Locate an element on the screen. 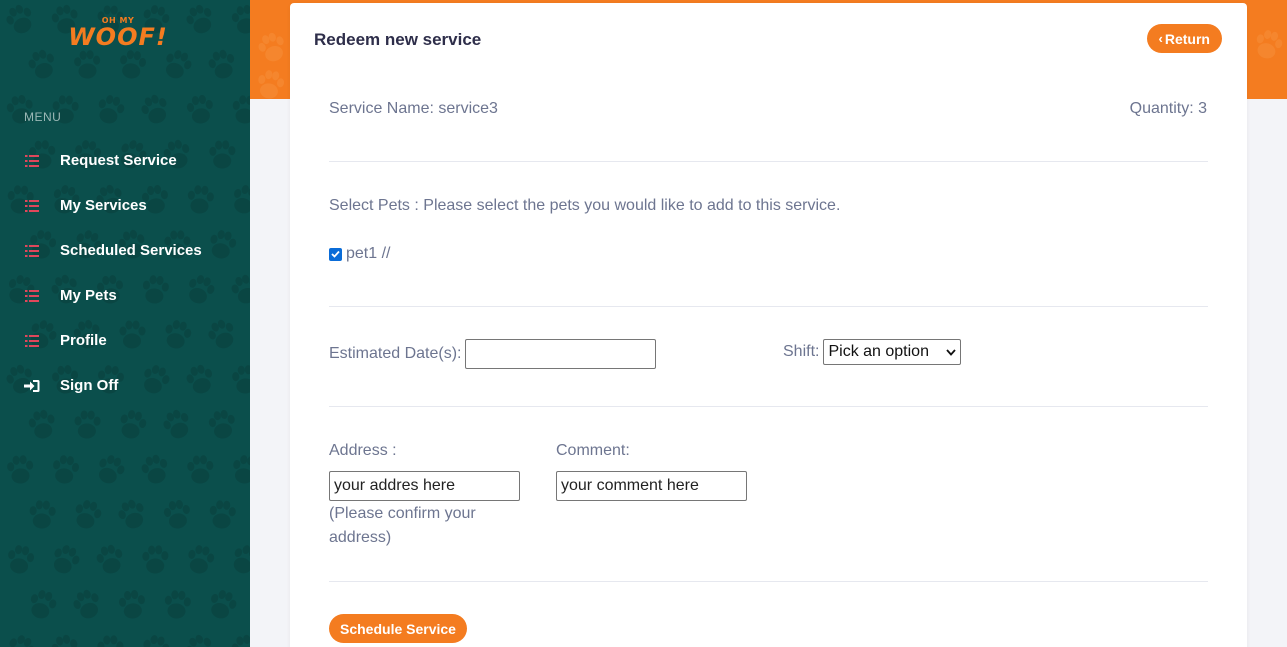 This screenshot has width=1287, height=647. return-button-label: Return is located at coordinates (1187, 38).